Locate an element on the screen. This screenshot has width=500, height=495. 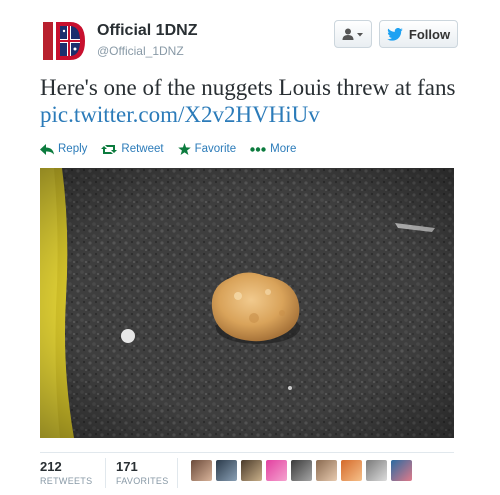
follow-button: Follow is located at coordinates (418, 34).